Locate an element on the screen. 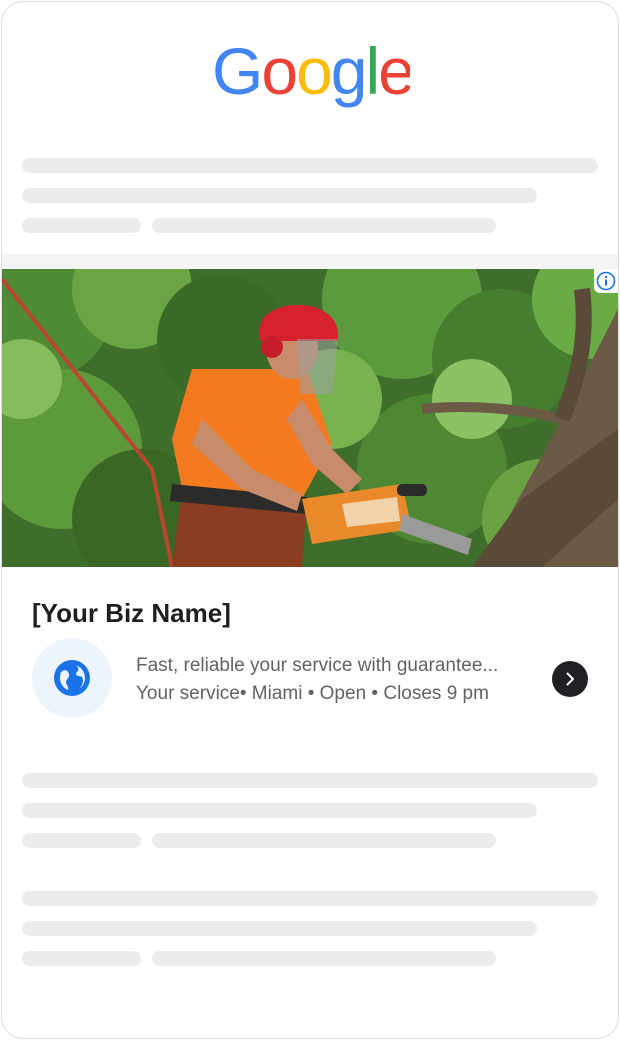 This screenshot has height=1040, width=620. ad-meta-info: Your service• Miami • Open • Closes 9 pm is located at coordinates (312, 693).